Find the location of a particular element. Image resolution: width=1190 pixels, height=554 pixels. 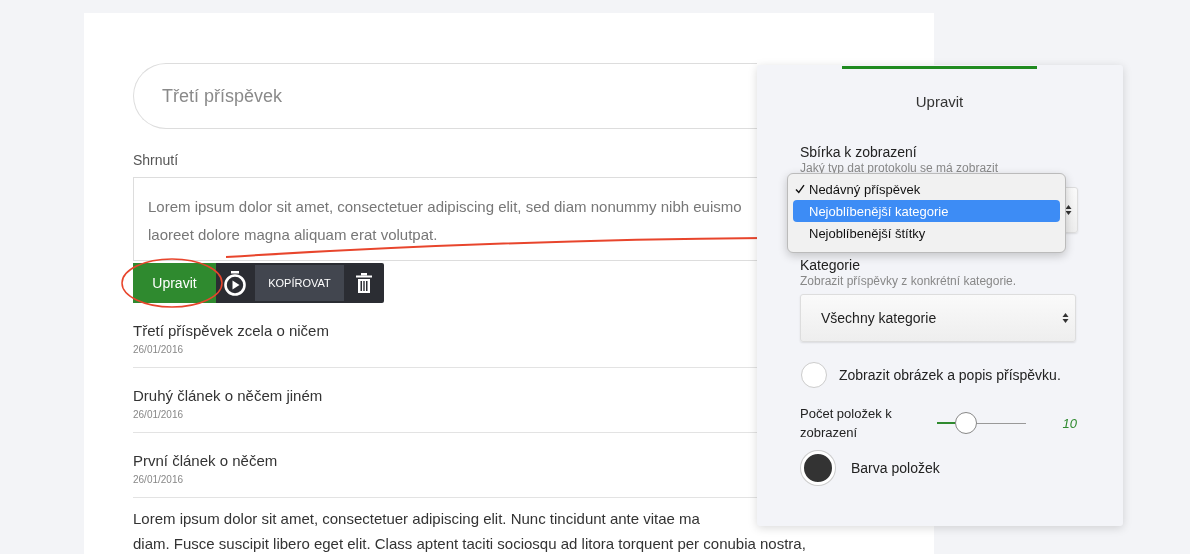

summary-text: Lorem ipsum dolor sit amet, consectetuer adipiscing elit, sed diam nonummy nibh euismo is located at coordinates (445, 207).